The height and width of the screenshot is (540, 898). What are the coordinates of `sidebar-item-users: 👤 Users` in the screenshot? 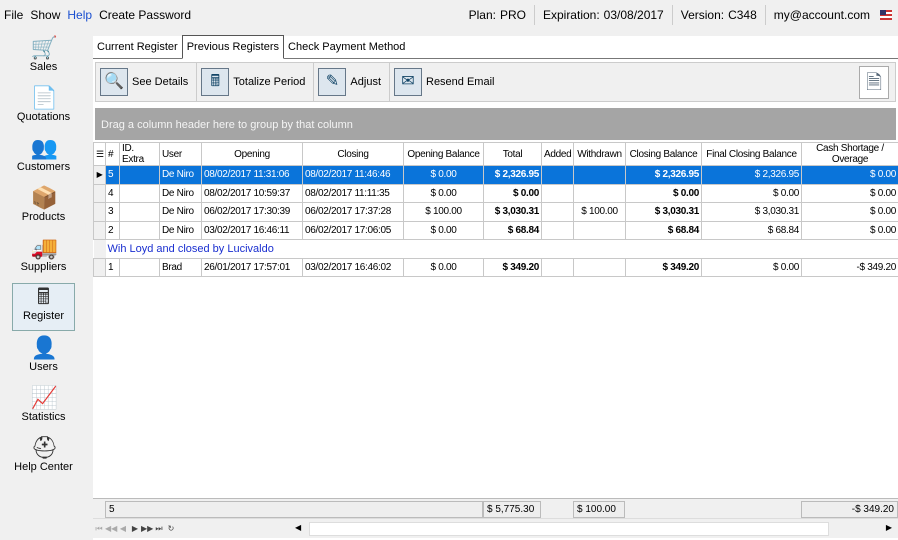 It's located at (43, 359).